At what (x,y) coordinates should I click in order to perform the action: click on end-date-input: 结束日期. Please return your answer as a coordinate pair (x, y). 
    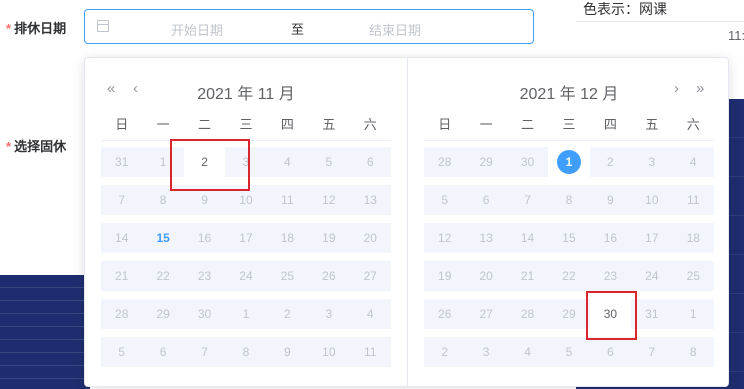
    Looking at the image, I should click on (395, 29).